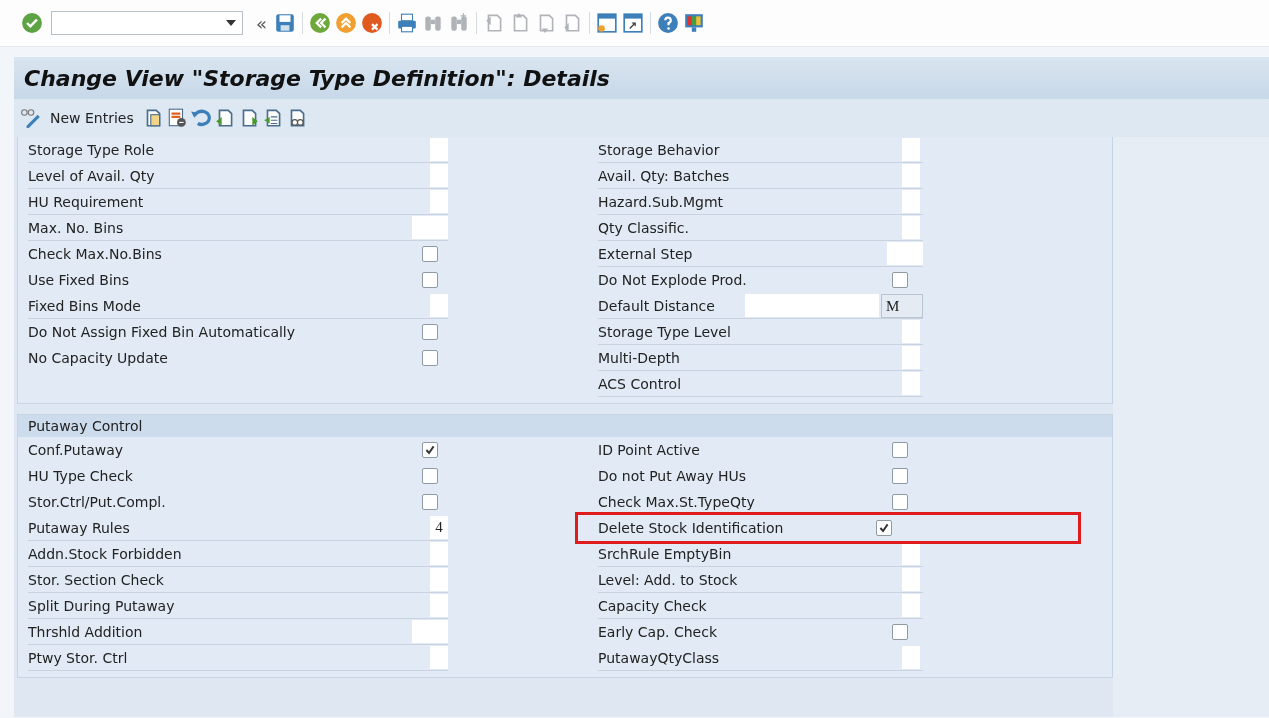 The width and height of the screenshot is (1269, 718). What do you see at coordinates (96, 579) in the screenshot?
I see `field-label: Stor. Section Check` at bounding box center [96, 579].